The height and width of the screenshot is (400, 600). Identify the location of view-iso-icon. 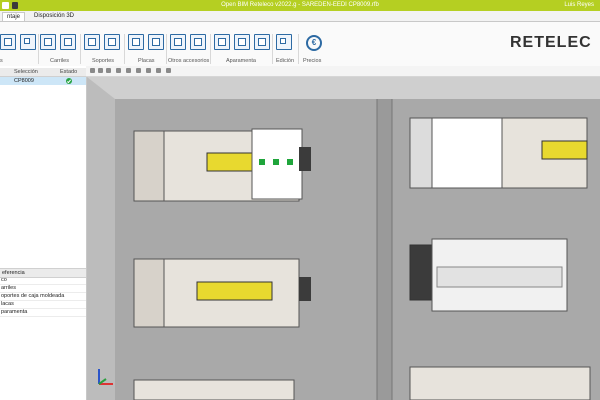
(100, 70).